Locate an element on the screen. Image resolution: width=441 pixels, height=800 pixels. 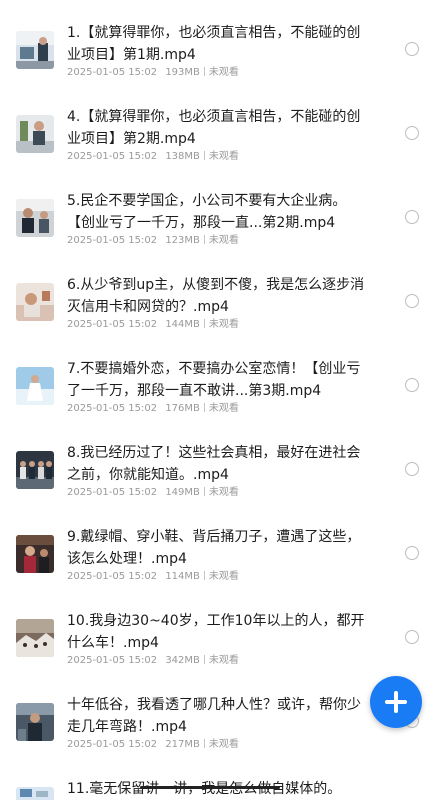
item-size: 138MB is located at coordinates (182, 156).